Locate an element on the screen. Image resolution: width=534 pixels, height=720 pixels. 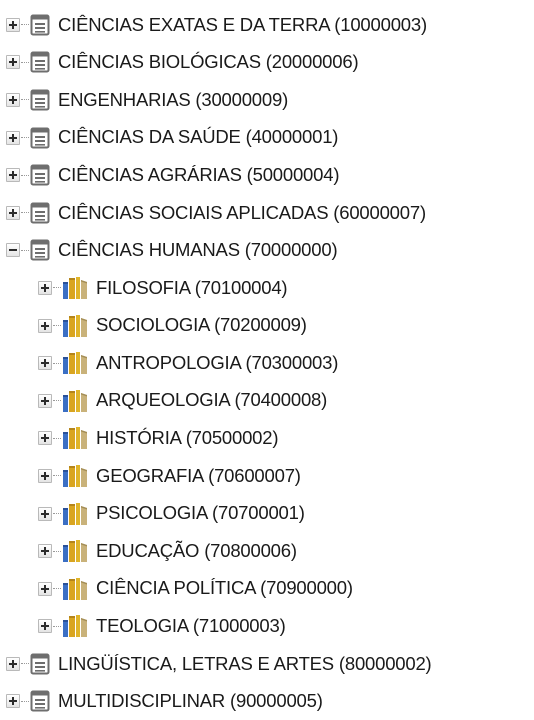
tree-node-label: PSICOLOGIA (70700001) is located at coordinates (200, 513).